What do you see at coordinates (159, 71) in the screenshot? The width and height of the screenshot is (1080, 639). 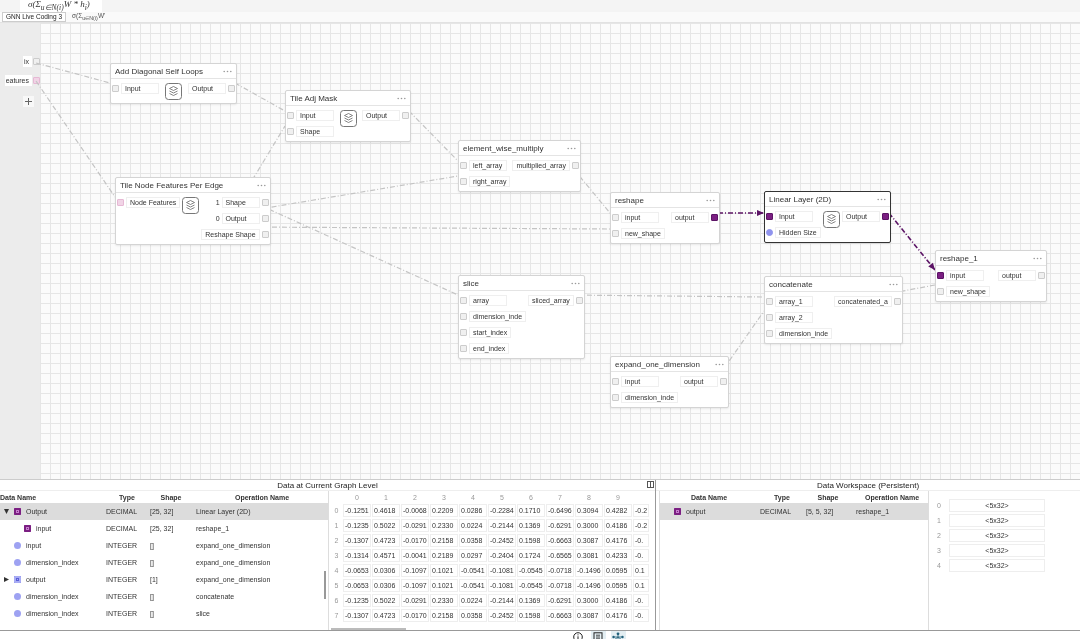 I see `node-title: Add Diagonal Self Loops` at bounding box center [159, 71].